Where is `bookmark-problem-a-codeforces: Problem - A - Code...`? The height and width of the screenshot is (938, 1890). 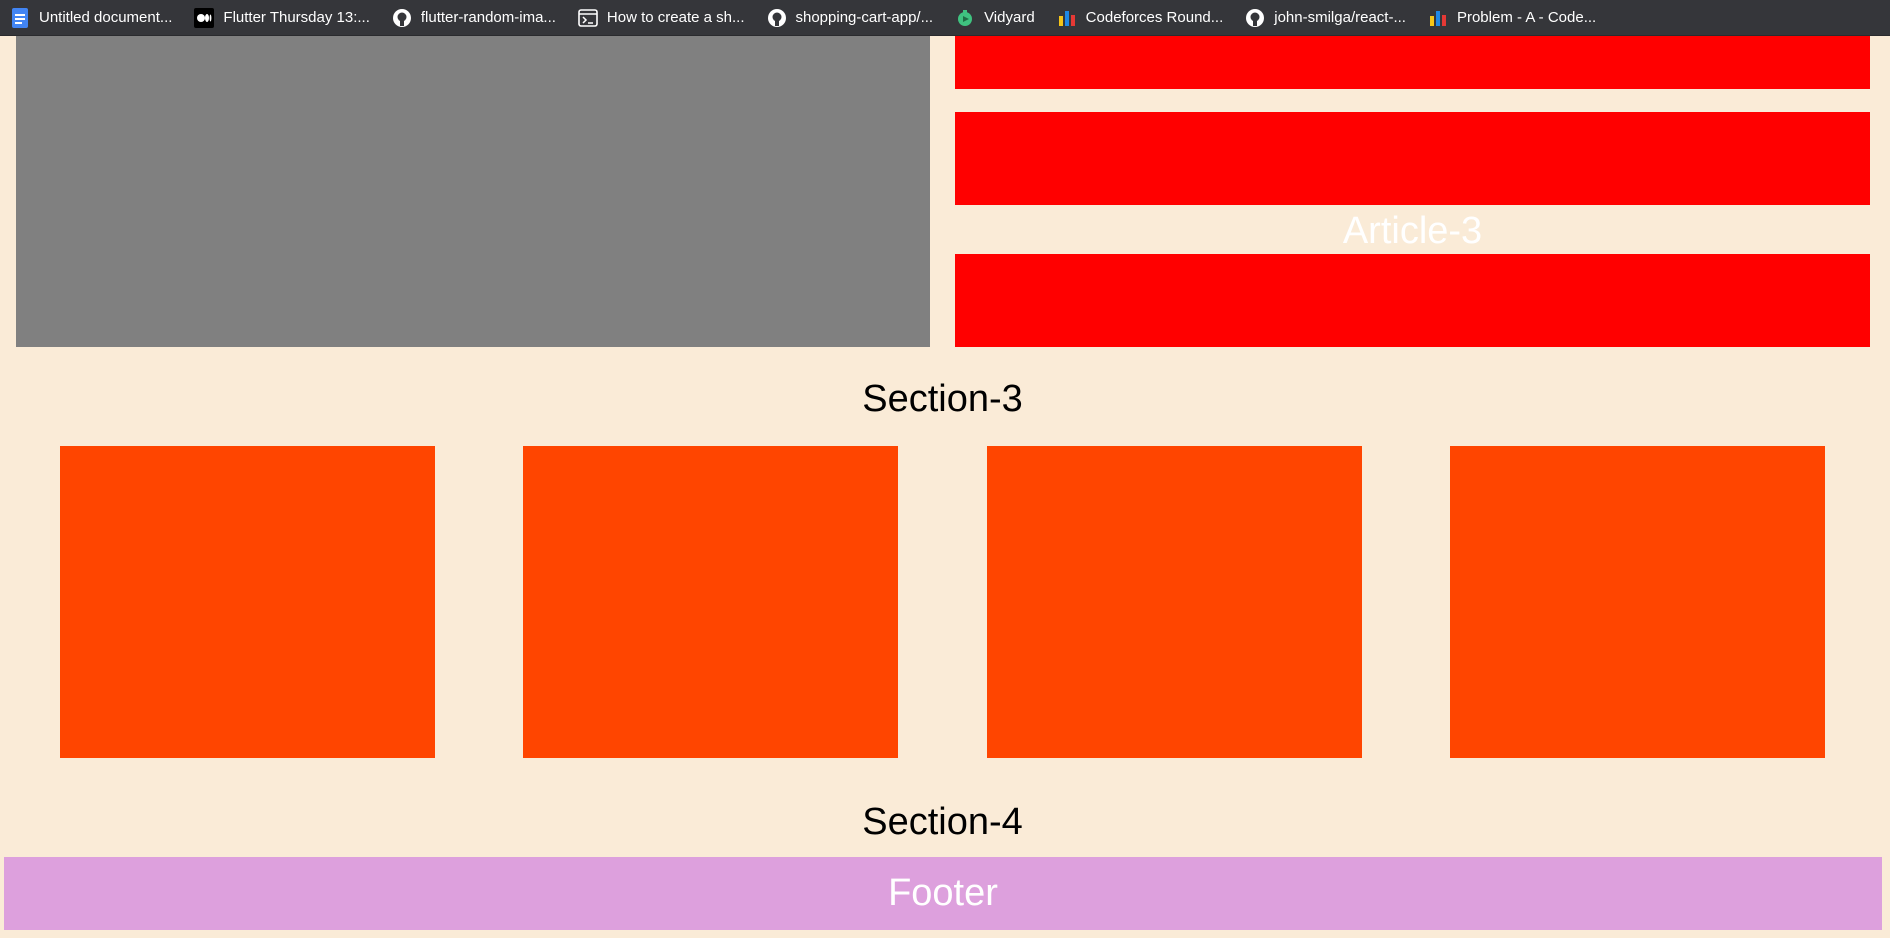
bookmark-problem-a-codeforces: Problem - A - Code... is located at coordinates (1516, 18).